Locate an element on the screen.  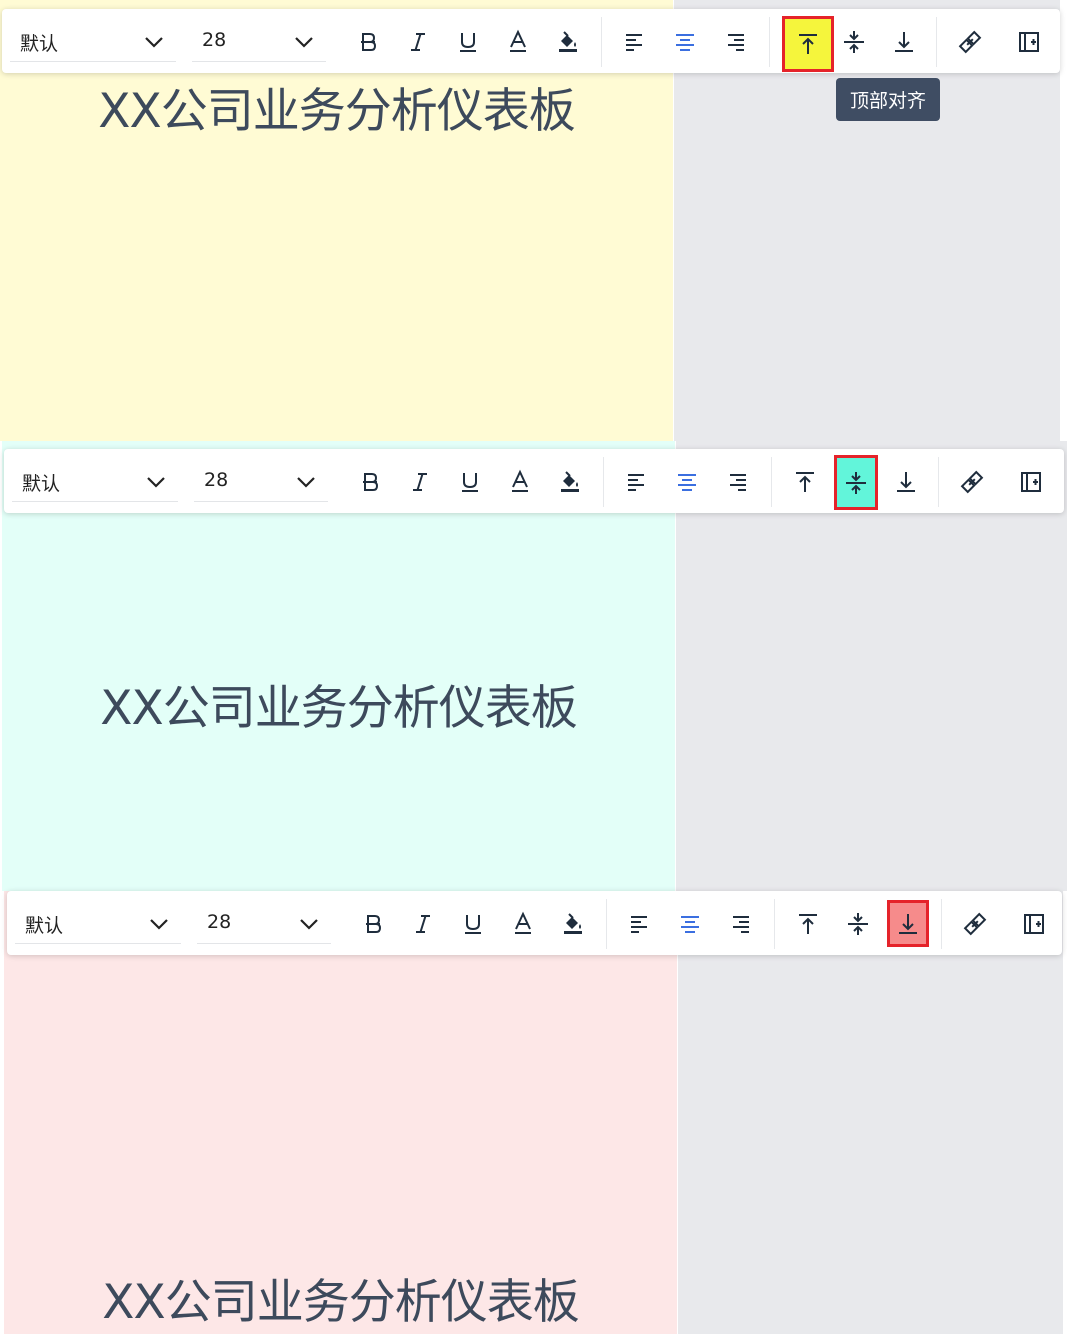
valign-middle-icon is located at coordinates (854, 42).